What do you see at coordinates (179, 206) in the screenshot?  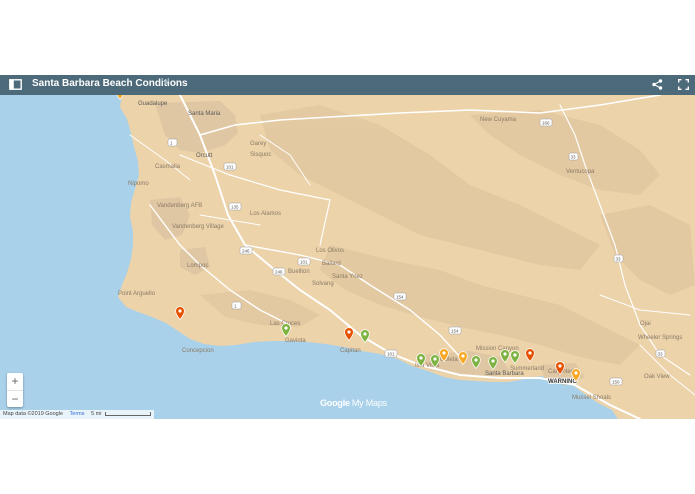 I see `place-label: Vandenberg AFB` at bounding box center [179, 206].